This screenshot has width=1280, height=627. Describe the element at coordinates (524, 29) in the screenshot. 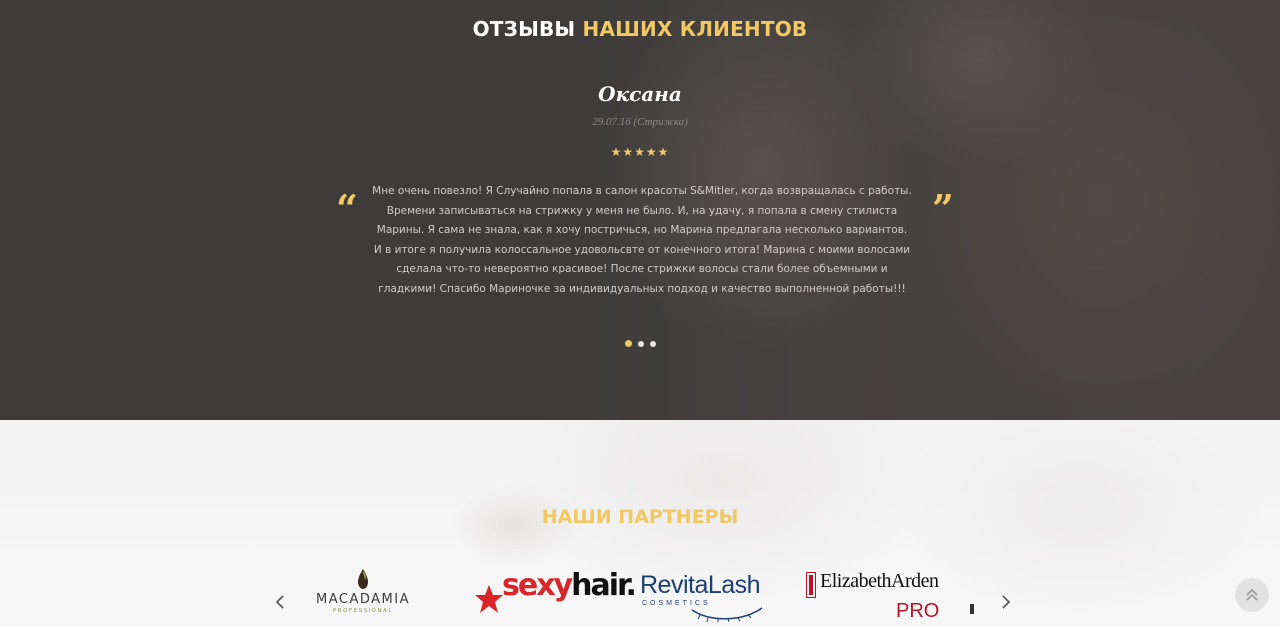

I see `reviews-title-white: ОТЗЫВЫ` at that location.